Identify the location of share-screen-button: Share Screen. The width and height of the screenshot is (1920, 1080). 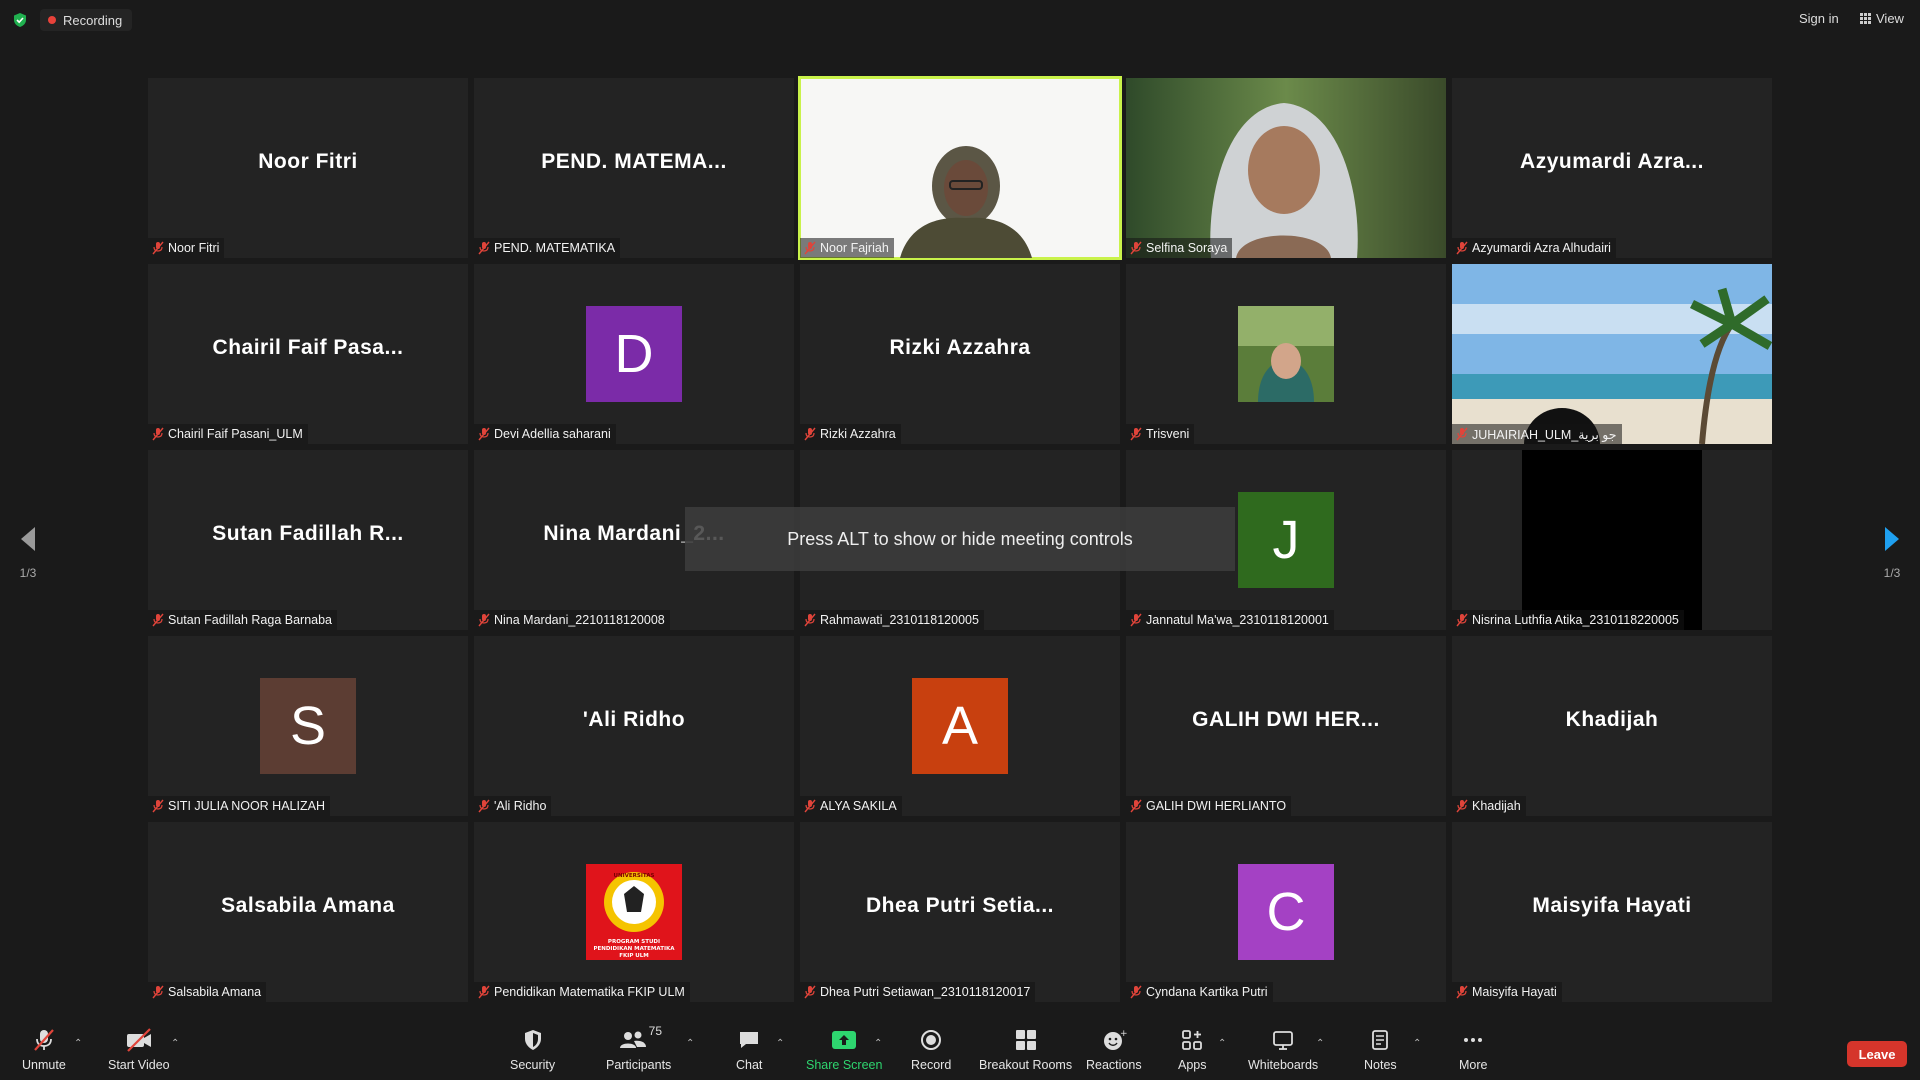
(844, 1049).